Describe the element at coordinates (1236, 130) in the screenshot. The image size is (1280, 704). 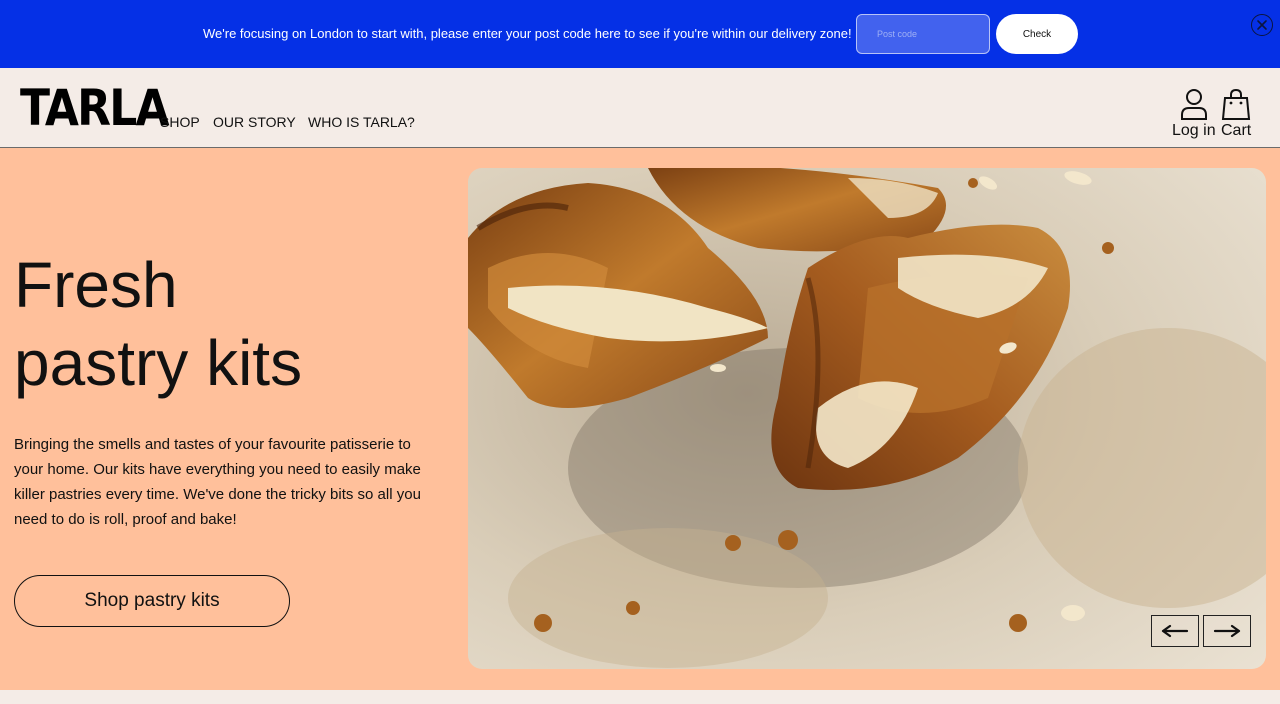
I see `cart-label: Cart` at that location.